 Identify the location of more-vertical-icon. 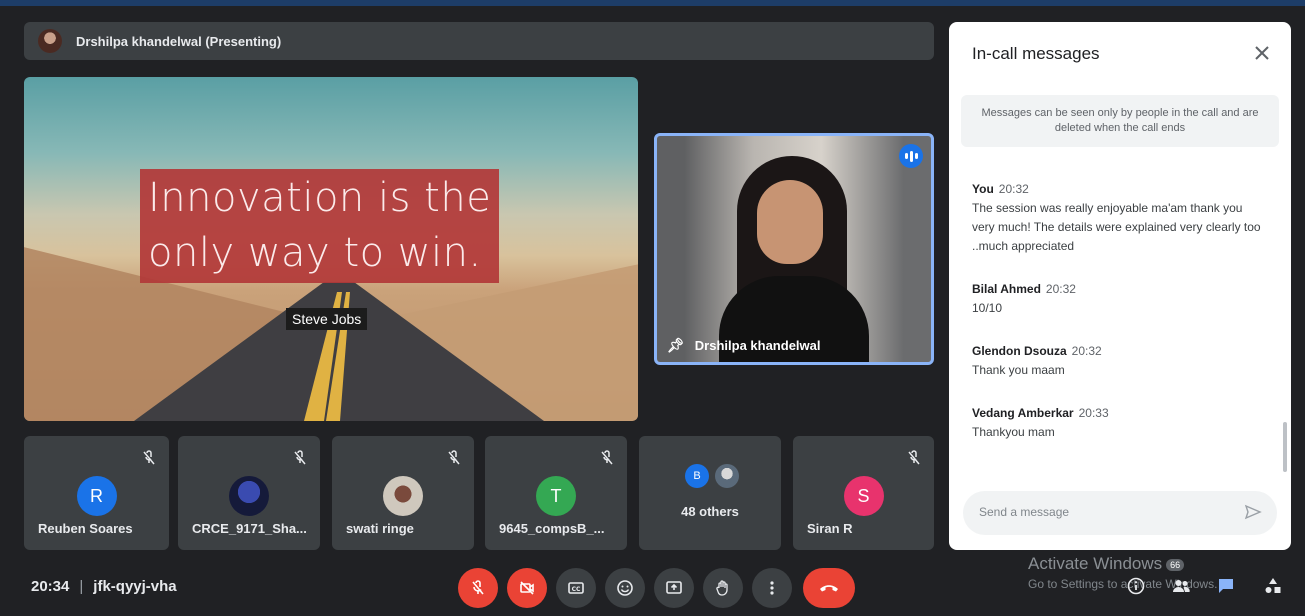
(772, 588).